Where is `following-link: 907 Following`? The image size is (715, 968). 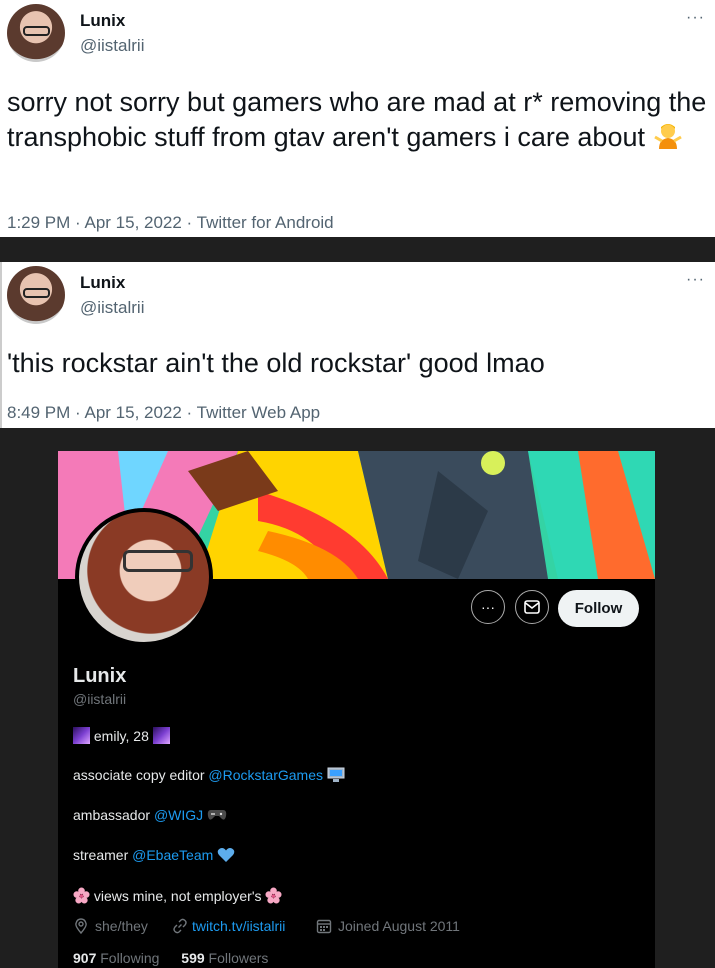 following-link: 907 Following is located at coordinates (116, 958).